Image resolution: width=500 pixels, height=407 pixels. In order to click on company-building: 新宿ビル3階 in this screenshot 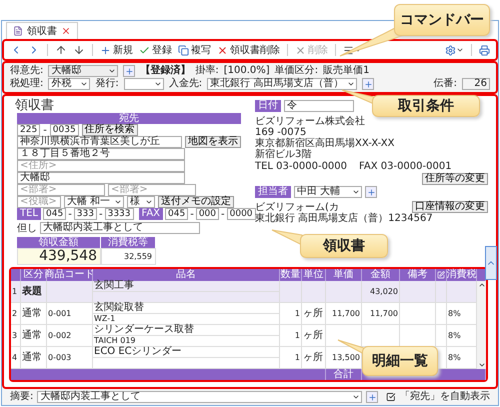, I will do `click(283, 154)`.